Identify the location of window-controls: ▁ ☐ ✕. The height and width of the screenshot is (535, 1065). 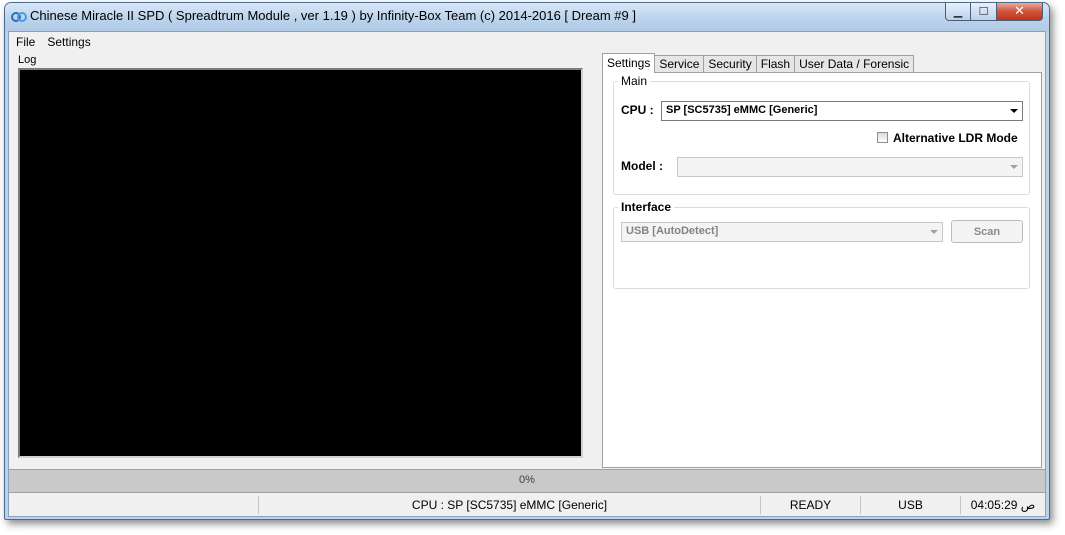
(994, 12).